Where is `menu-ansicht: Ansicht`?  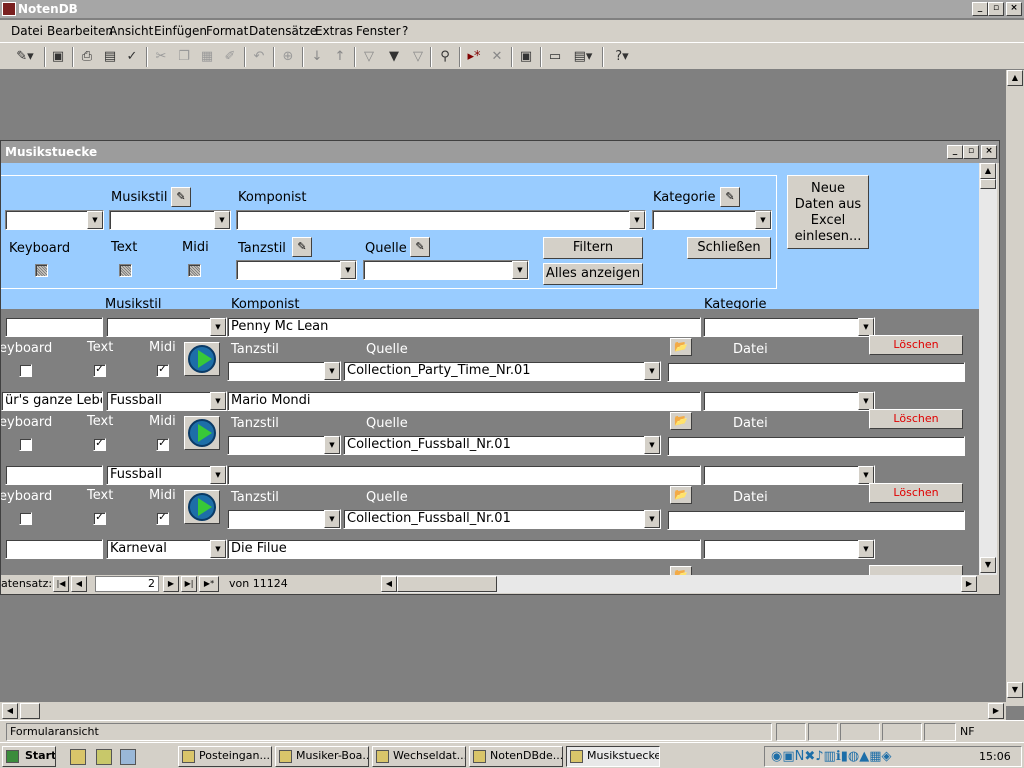 menu-ansicht: Ansicht is located at coordinates (131, 31).